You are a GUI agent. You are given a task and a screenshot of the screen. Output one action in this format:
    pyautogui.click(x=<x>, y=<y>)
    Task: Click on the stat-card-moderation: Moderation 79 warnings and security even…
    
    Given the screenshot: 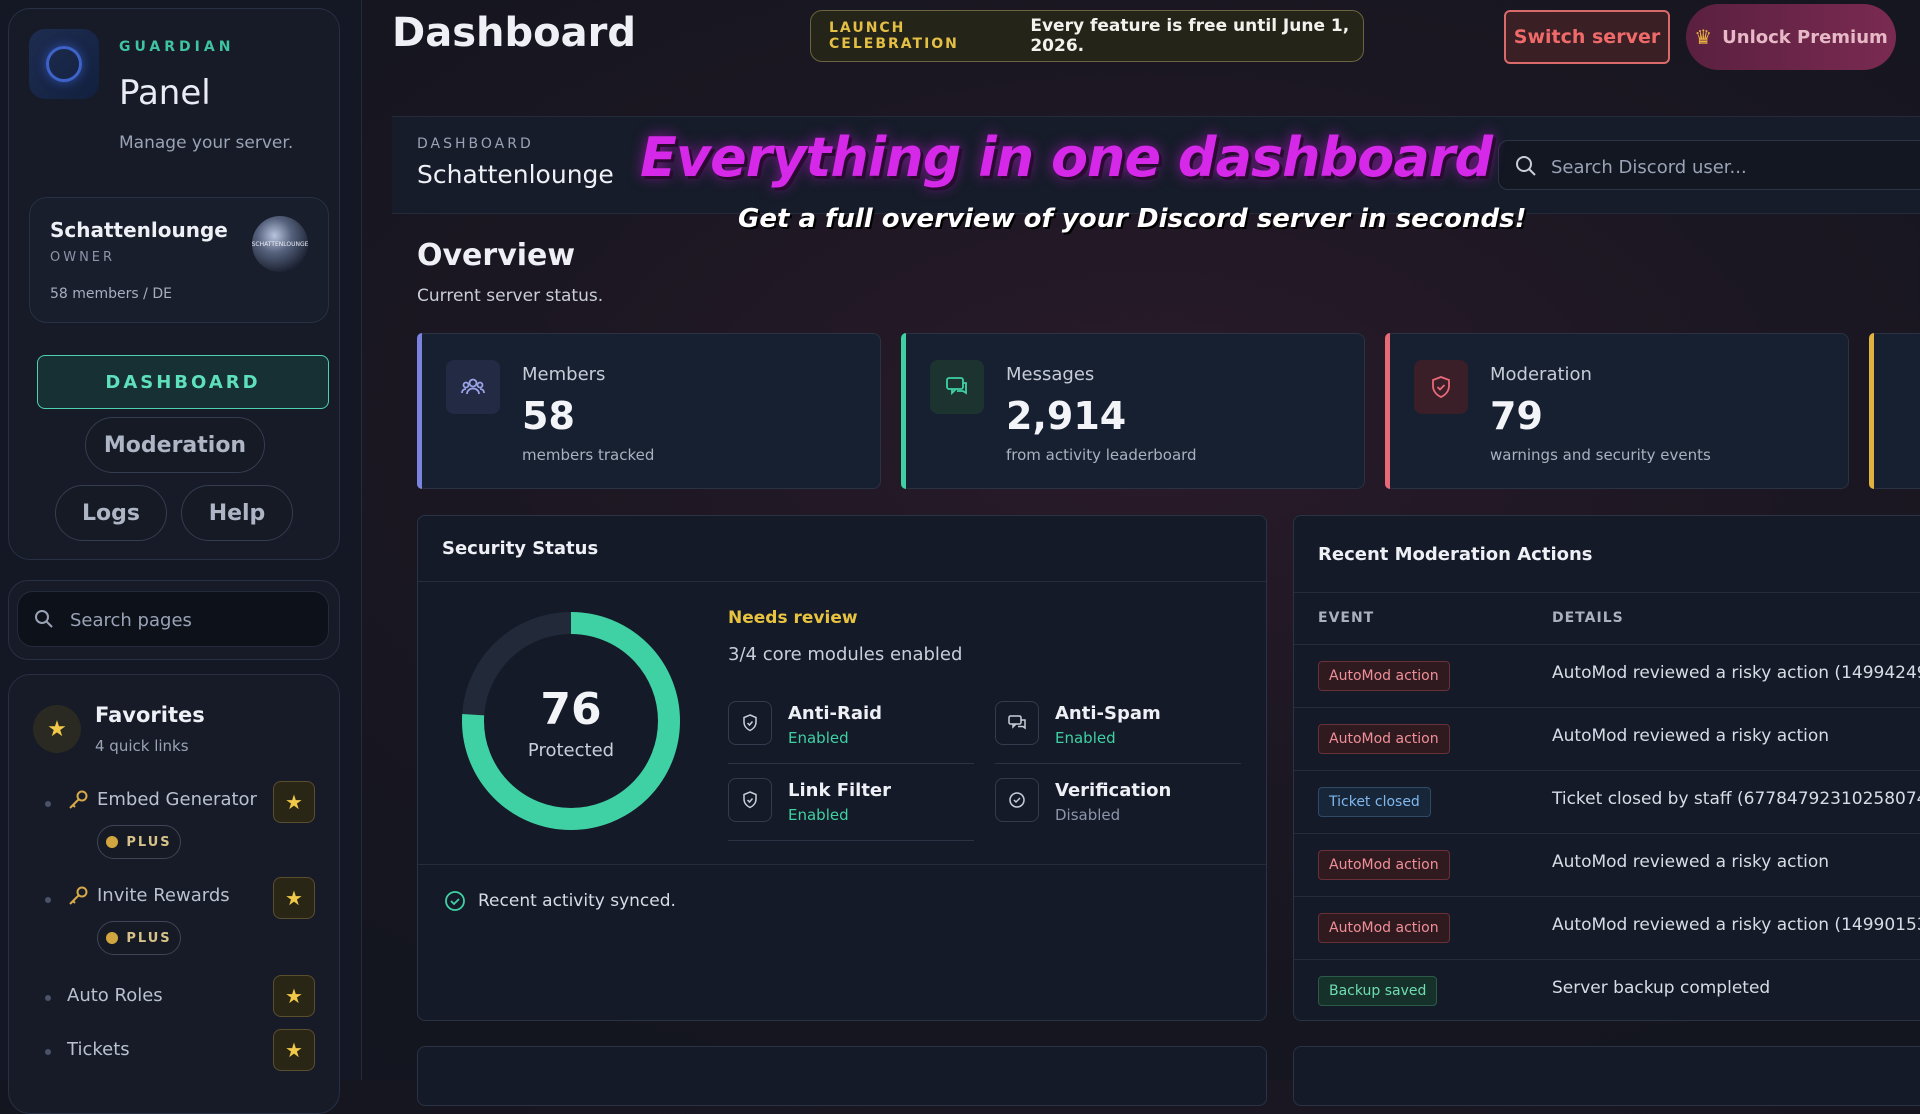 What is the action you would take?
    pyautogui.click(x=1617, y=411)
    